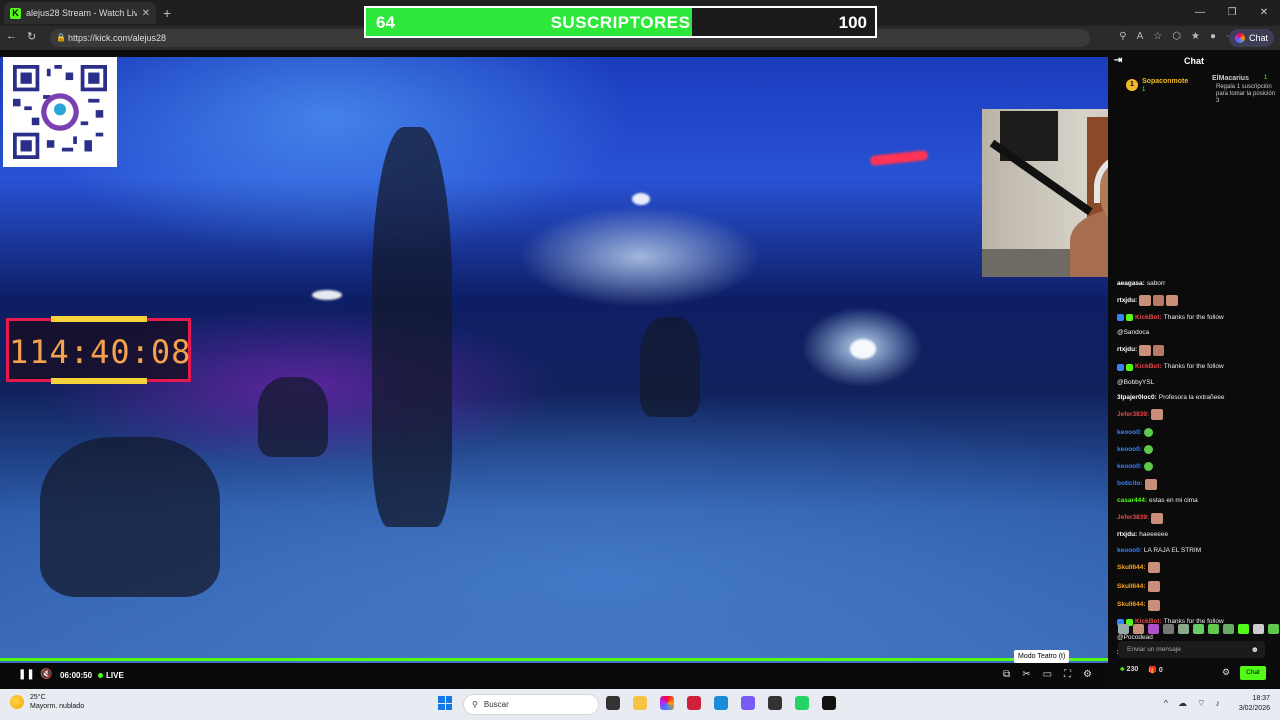  I want to click on chat-input-placeholder: Enviar un mensaje, so click(1154, 649).